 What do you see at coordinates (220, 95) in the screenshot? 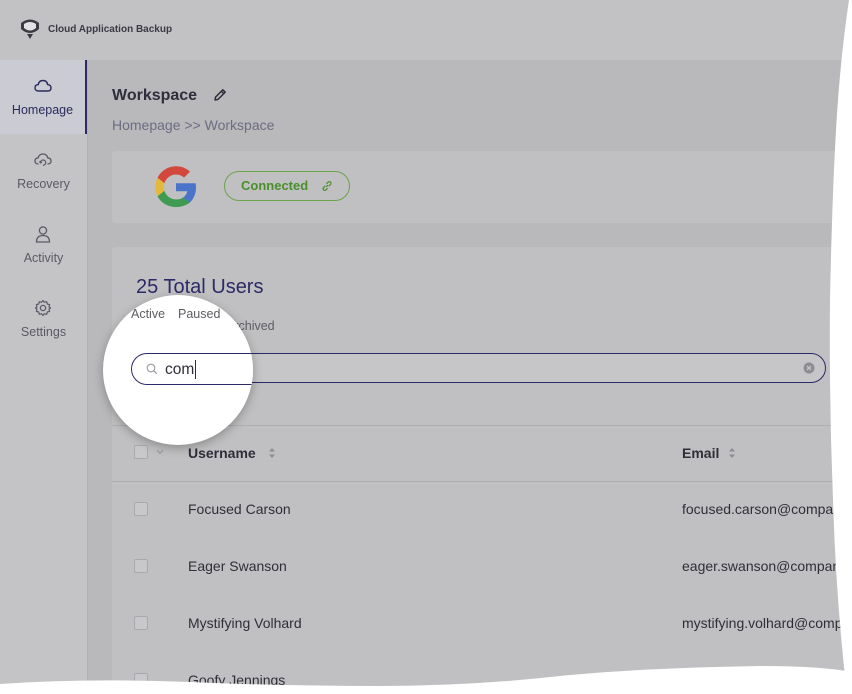
I see `pencil-icon` at bounding box center [220, 95].